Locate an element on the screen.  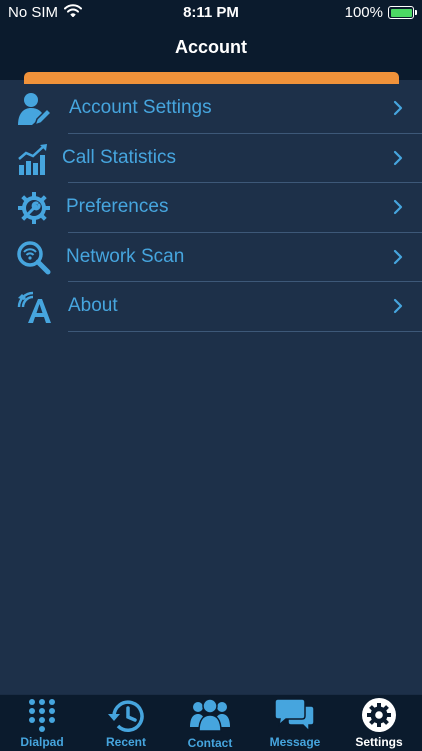
tab-label-settings: Settings is located at coordinates (379, 742).